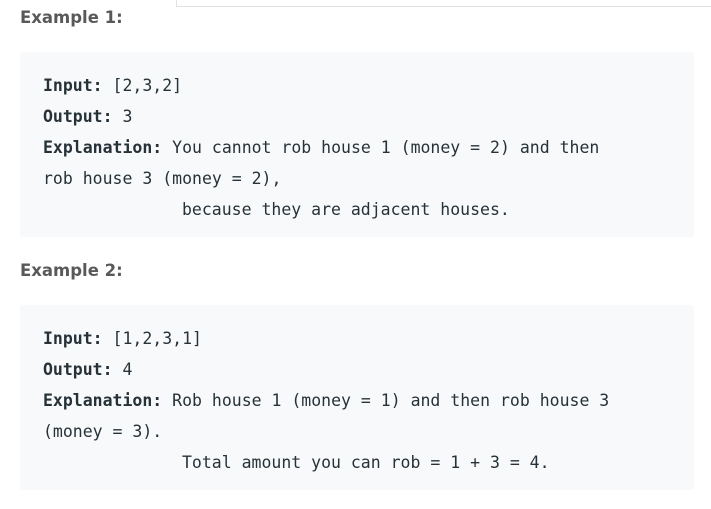 The height and width of the screenshot is (509, 711). Describe the element at coordinates (363, 85) in the screenshot. I see `example-1-input-line: Input: [2,3,2]` at that location.